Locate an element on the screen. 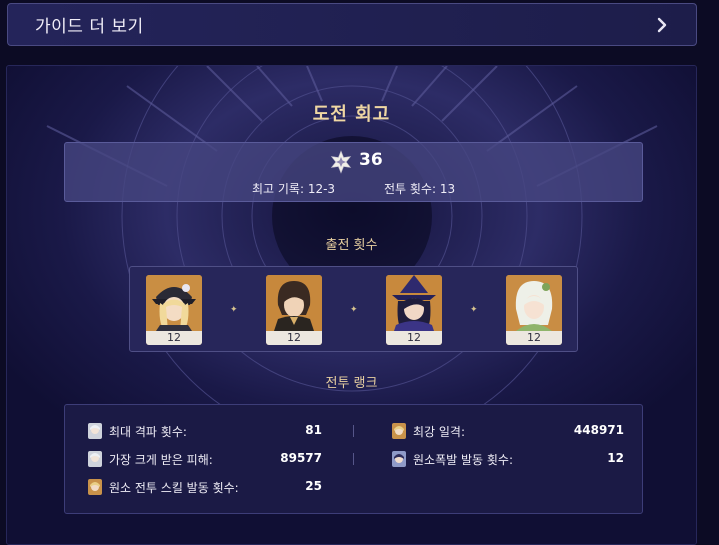  summary-box: 36 최고 기록: 12-3 전투 횟수: 13 is located at coordinates (353, 172).